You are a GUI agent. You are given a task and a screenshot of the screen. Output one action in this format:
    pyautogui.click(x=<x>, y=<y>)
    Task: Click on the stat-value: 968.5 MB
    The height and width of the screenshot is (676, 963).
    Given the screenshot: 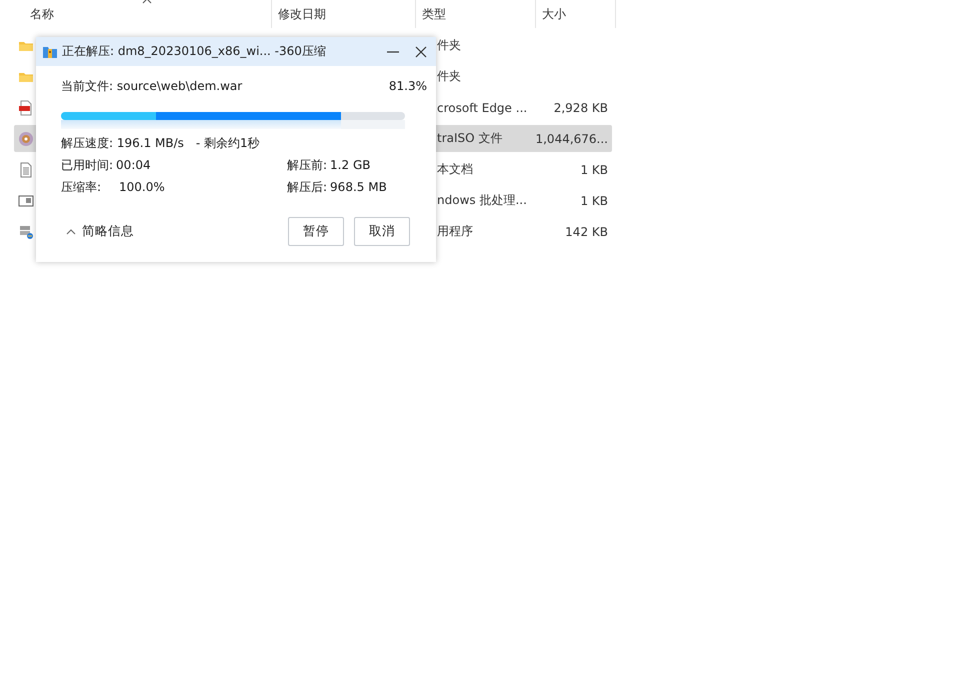 What is the action you would take?
    pyautogui.click(x=358, y=187)
    